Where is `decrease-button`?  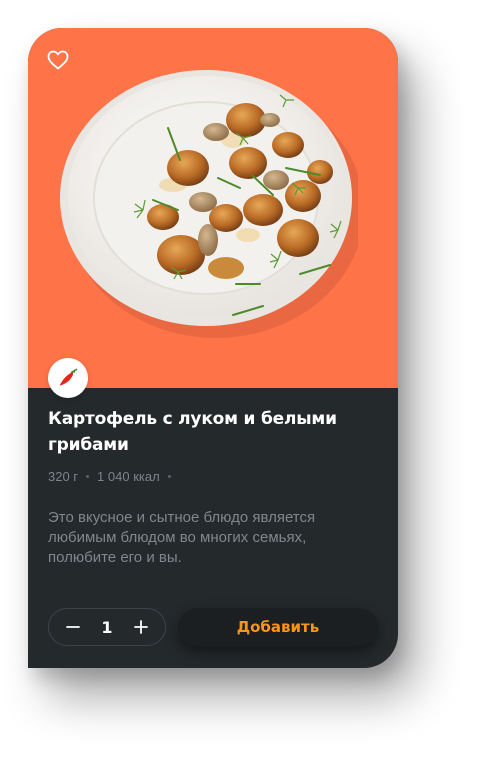 decrease-button is located at coordinates (73, 627).